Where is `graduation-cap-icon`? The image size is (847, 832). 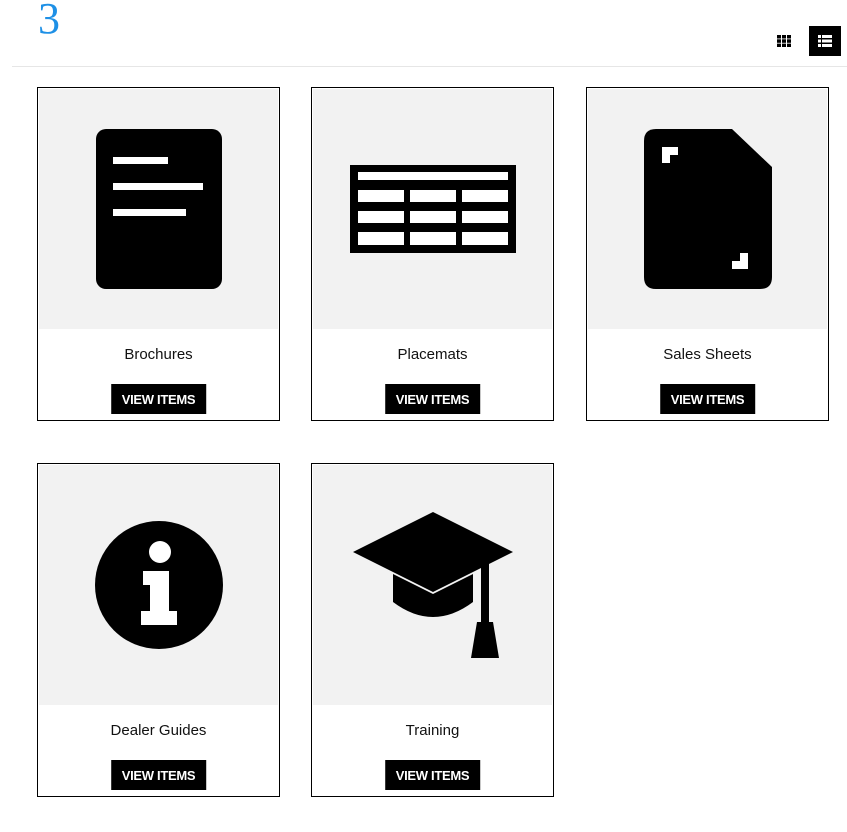 graduation-cap-icon is located at coordinates (432, 585).